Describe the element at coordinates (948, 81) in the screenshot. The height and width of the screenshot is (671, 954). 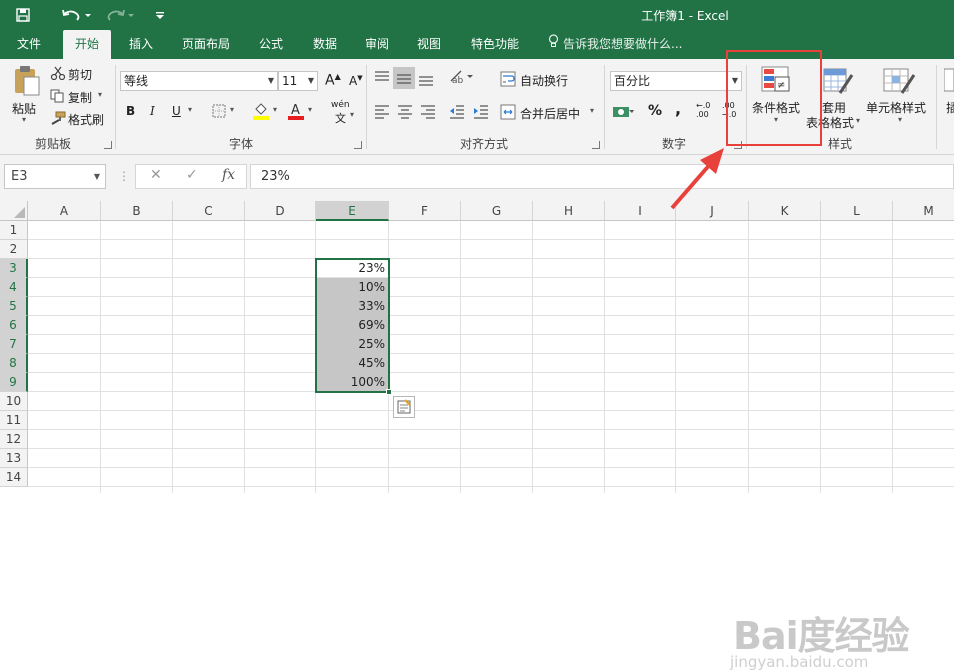
I see `insert-cells-icon` at that location.